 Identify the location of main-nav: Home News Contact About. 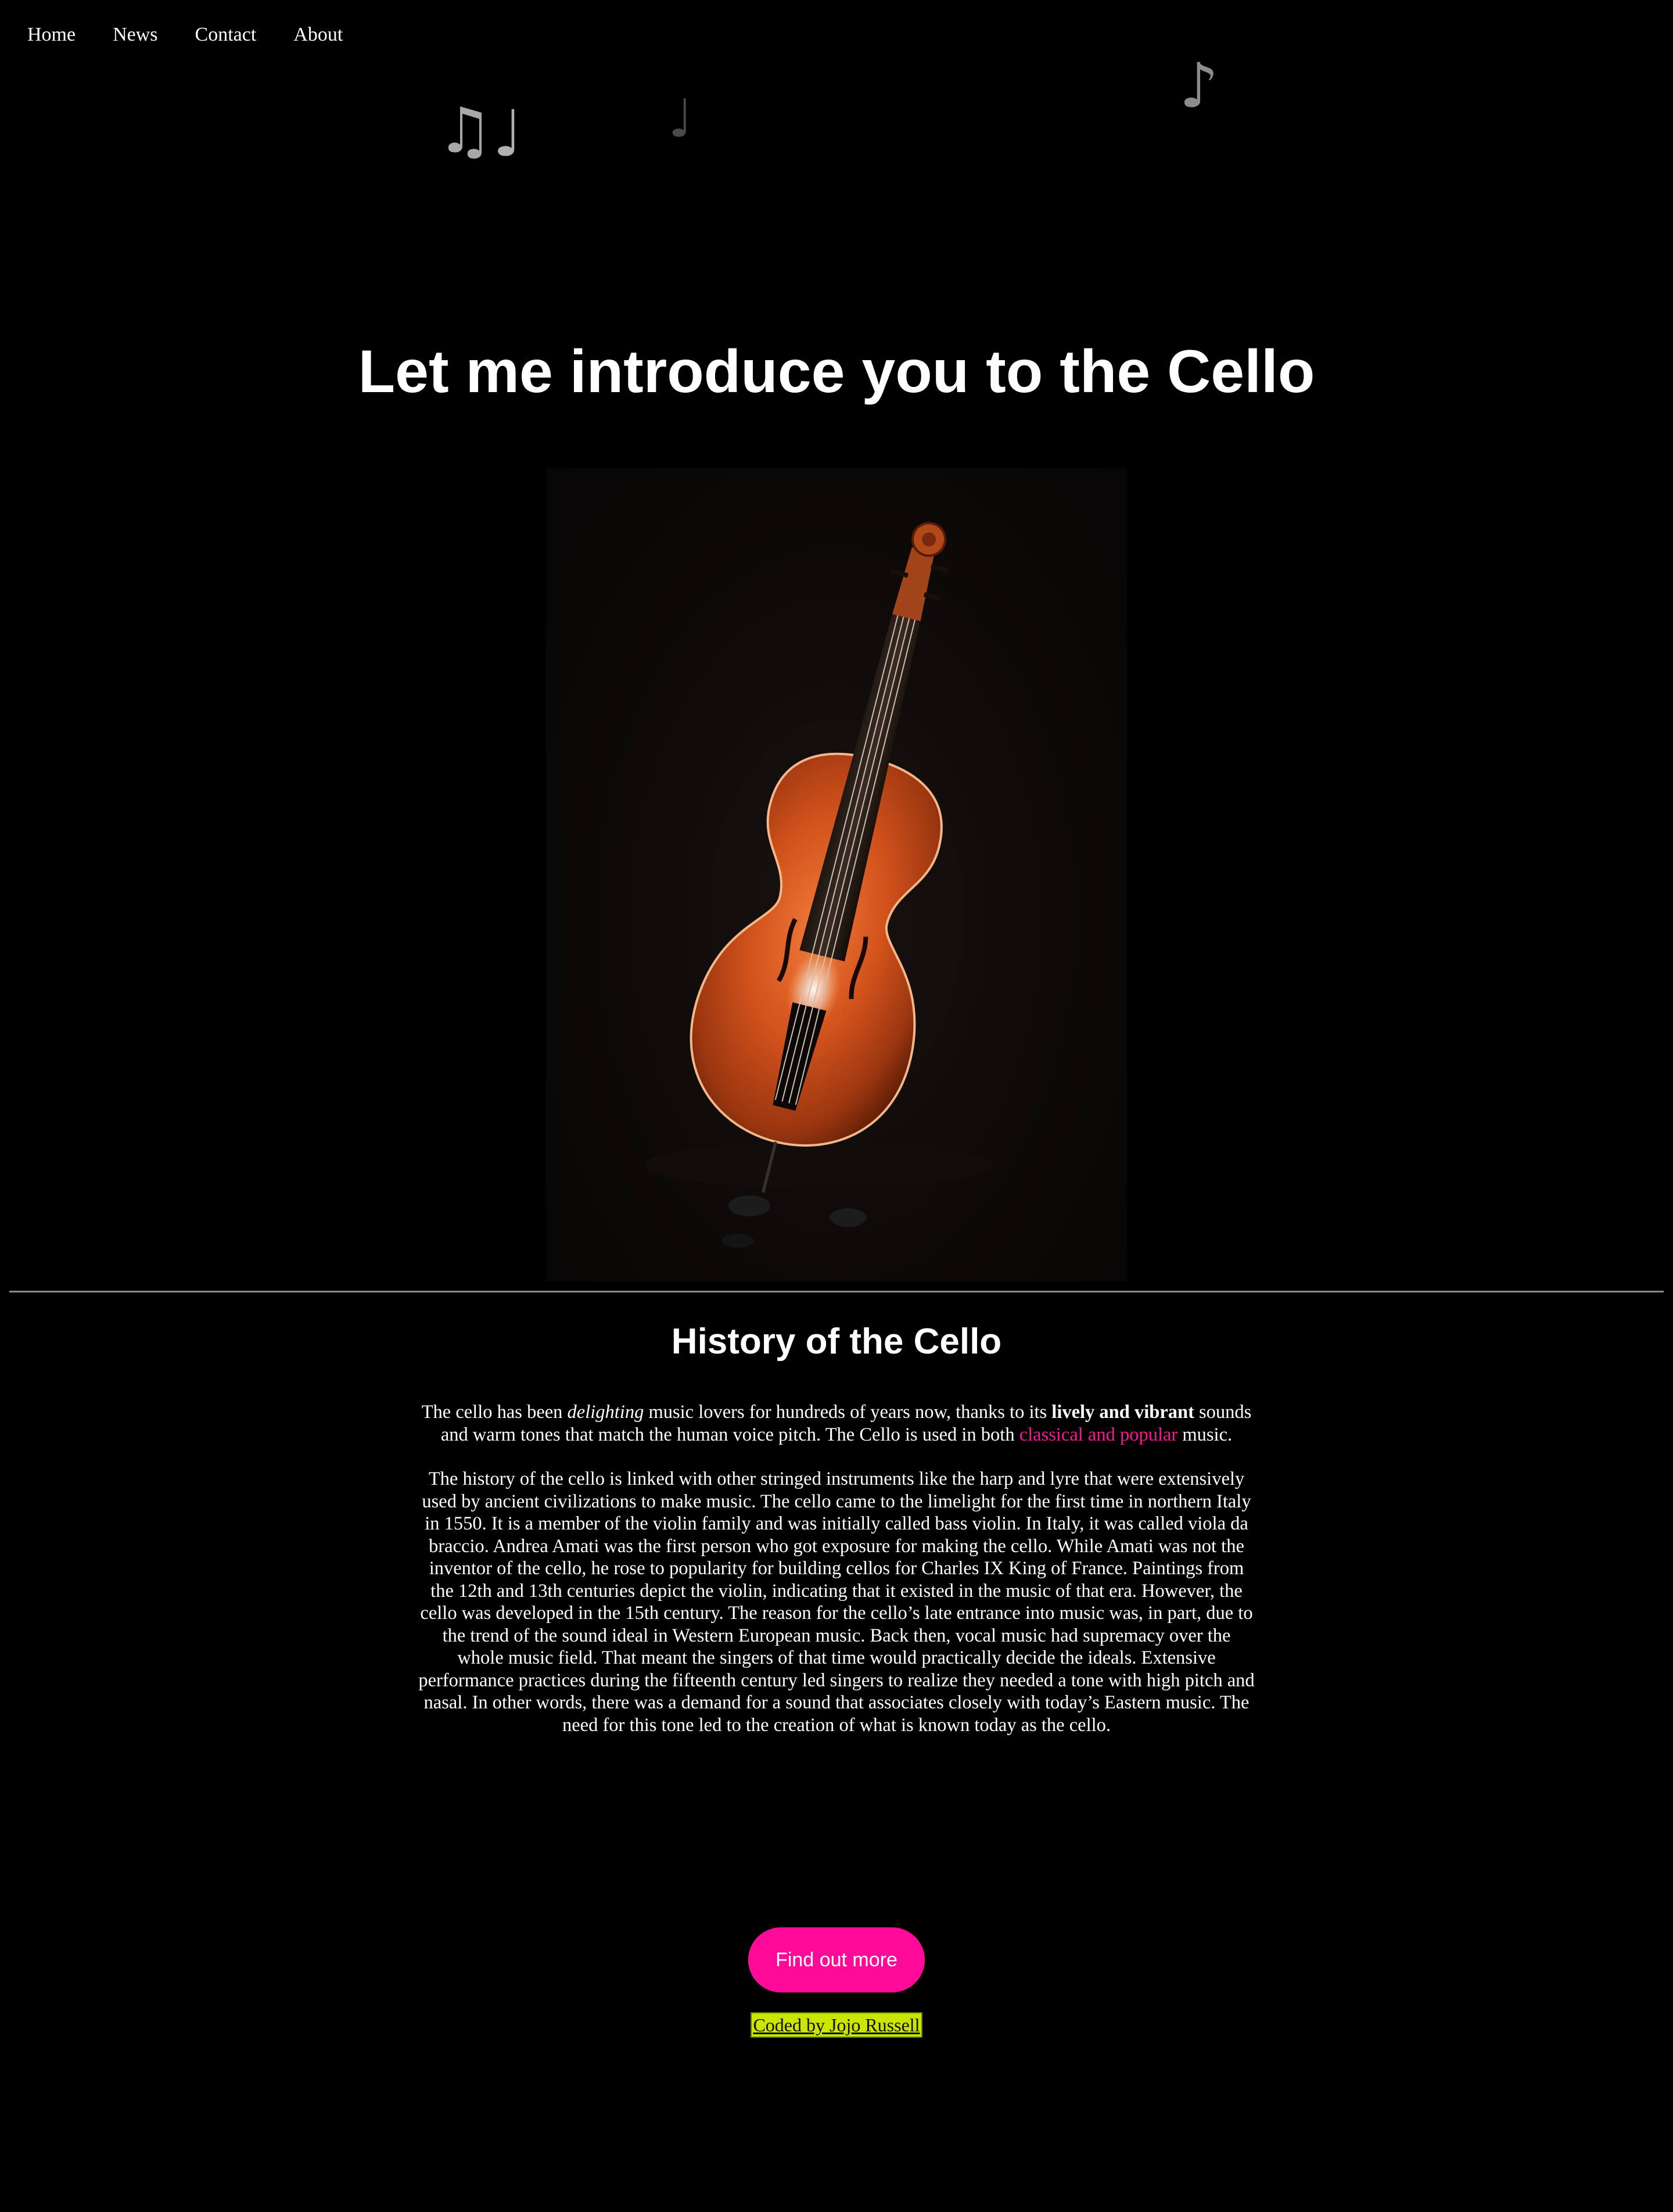
(203, 35).